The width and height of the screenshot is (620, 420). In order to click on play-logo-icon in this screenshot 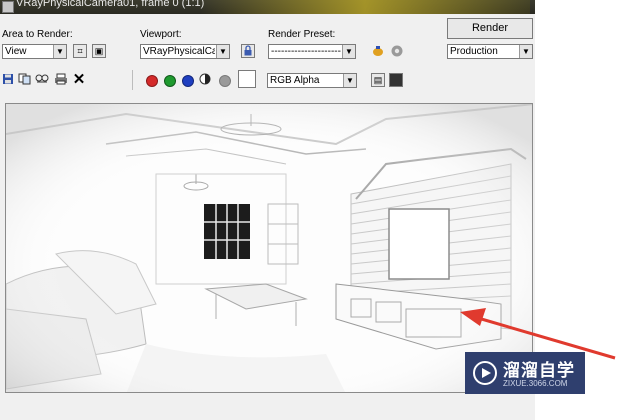, I will do `click(485, 373)`.